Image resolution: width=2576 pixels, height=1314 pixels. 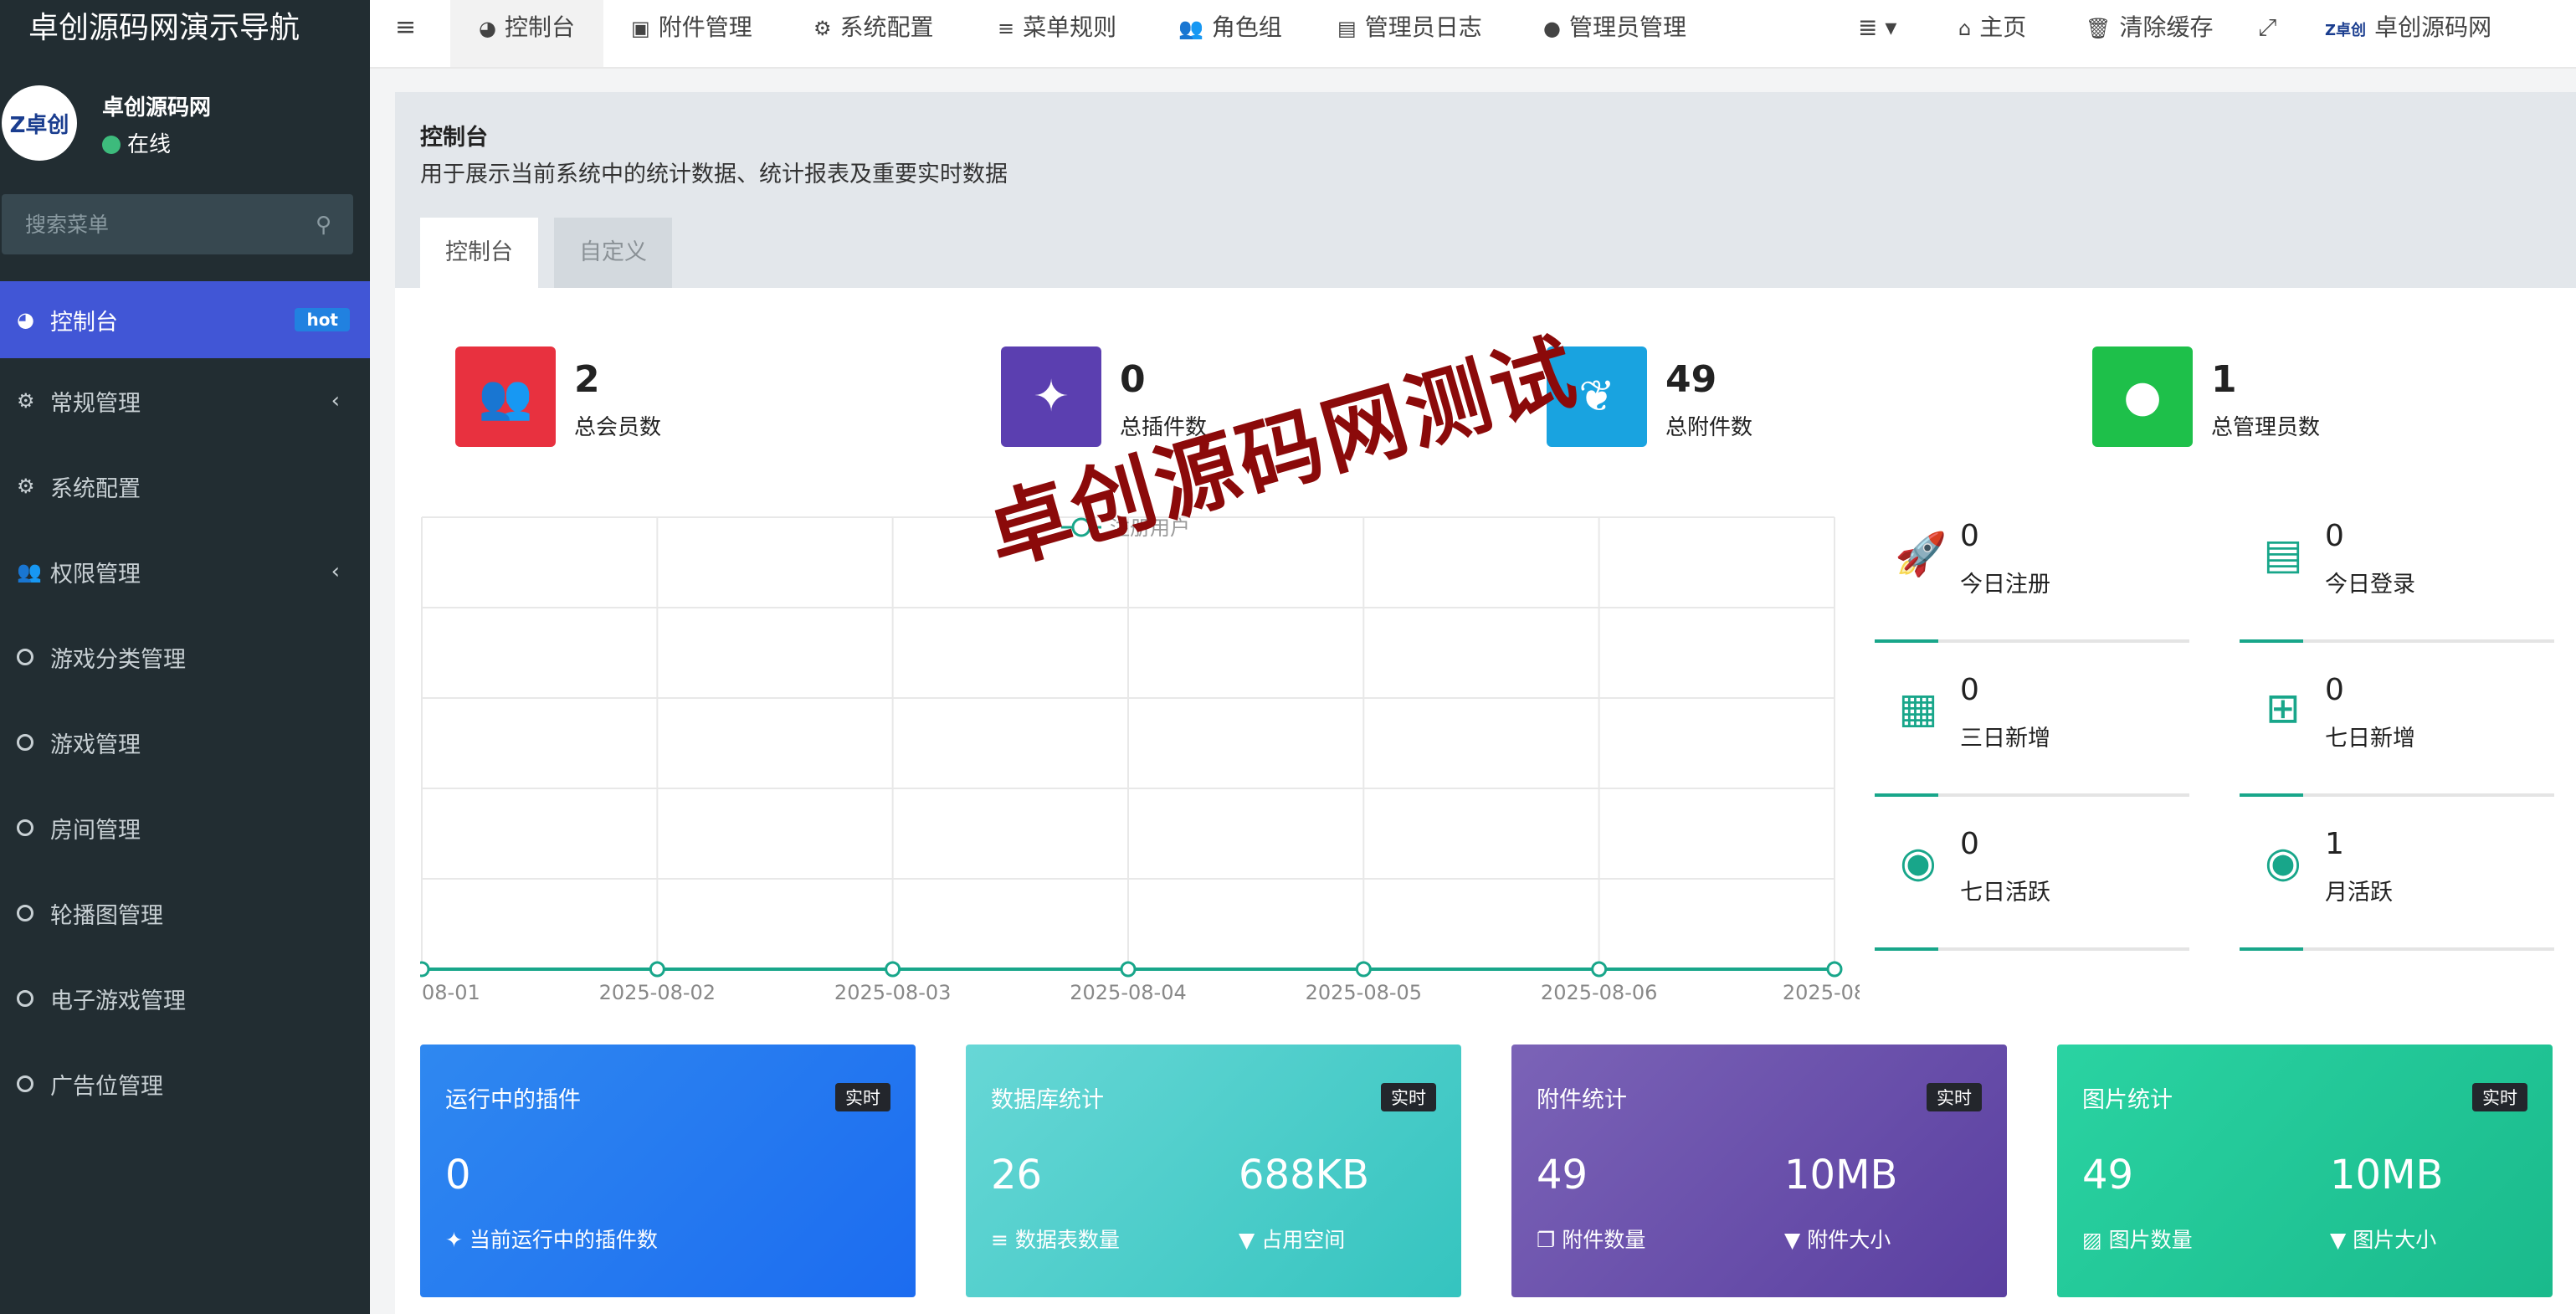 What do you see at coordinates (2397, 581) in the screenshot?
I see `mini-stat-today-login: ▤ 0 今日登录` at bounding box center [2397, 581].